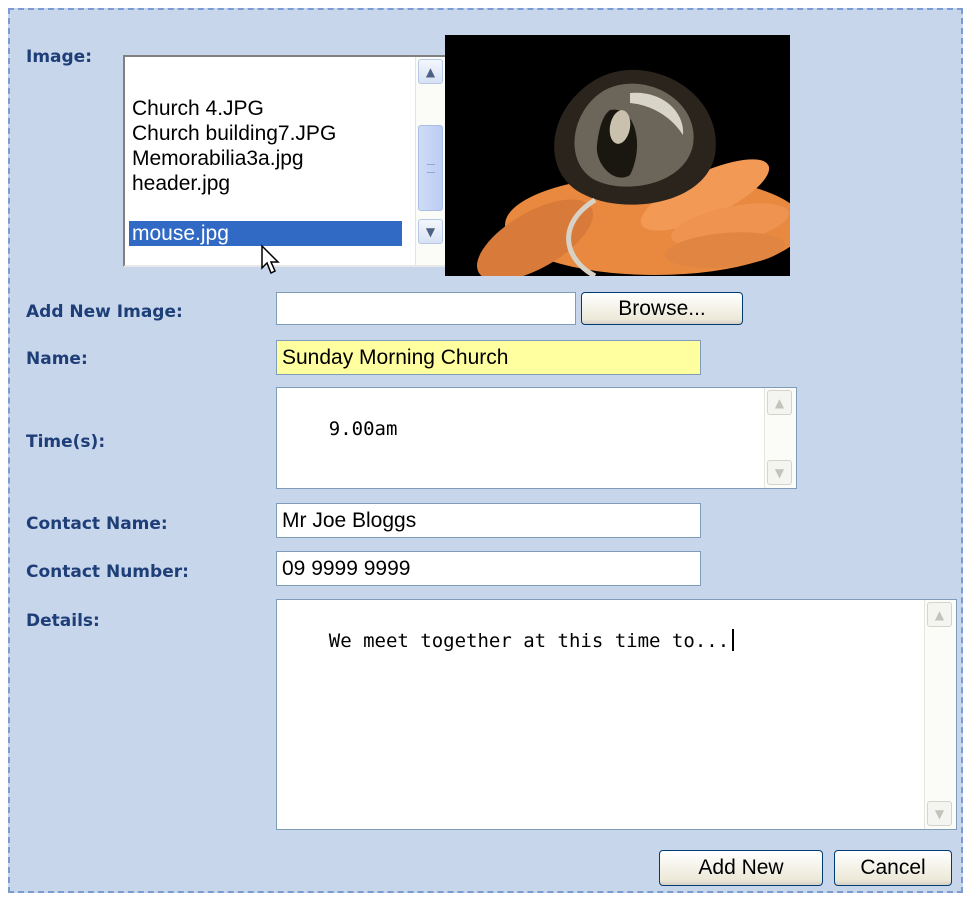 The width and height of the screenshot is (967, 903). What do you see at coordinates (107, 572) in the screenshot?
I see `contact-number-label: Contact Number:` at bounding box center [107, 572].